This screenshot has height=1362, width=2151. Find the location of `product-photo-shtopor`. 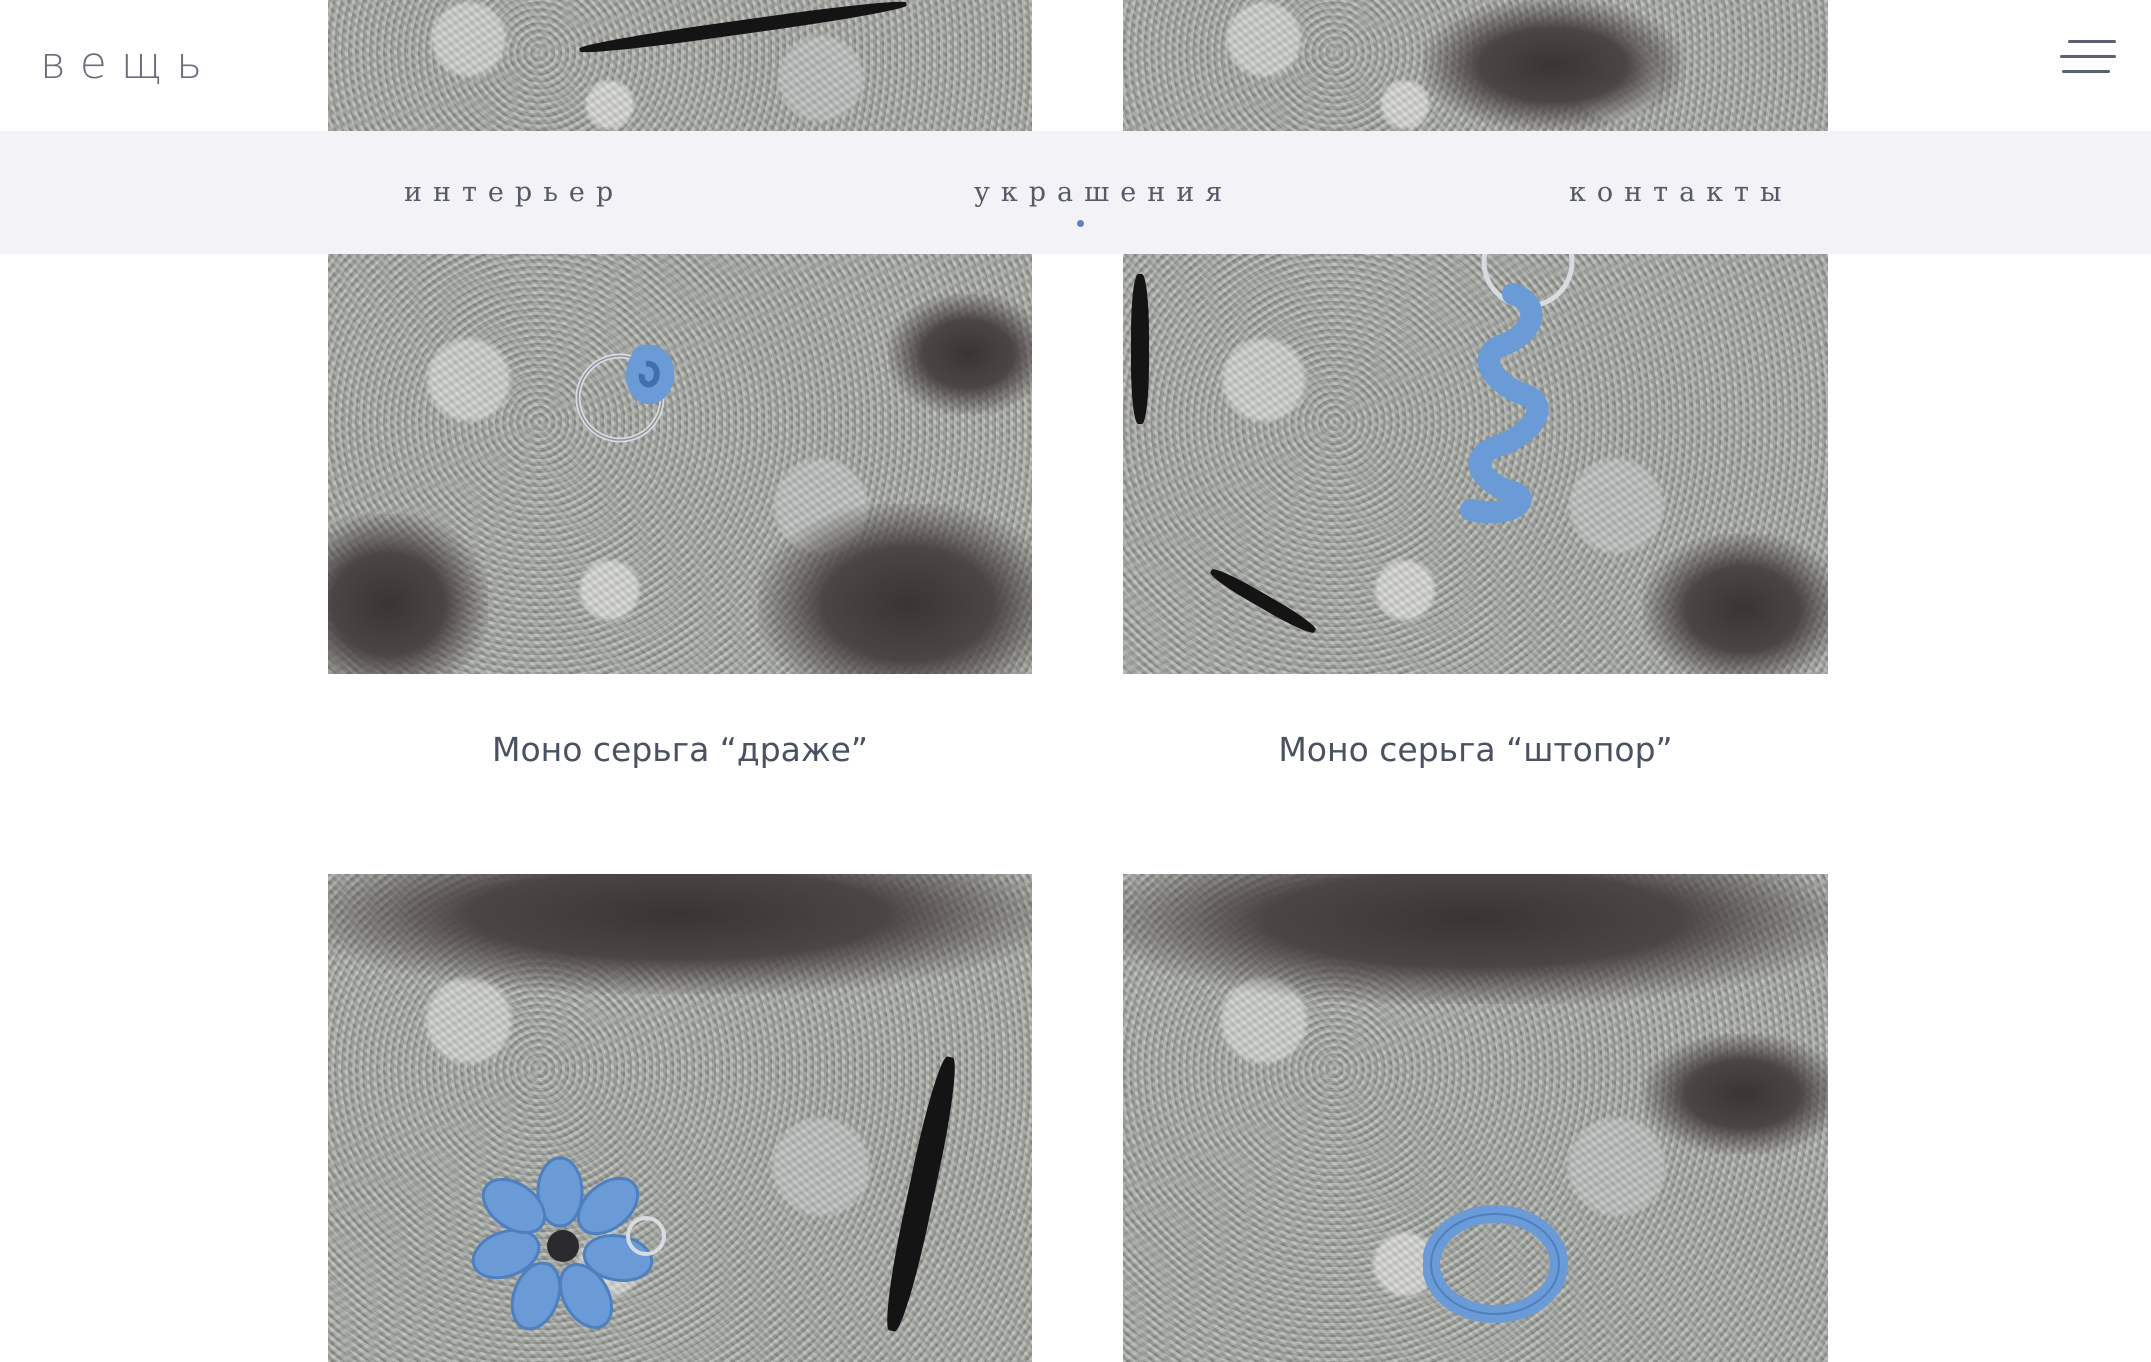

product-photo-shtopor is located at coordinates (1475, 464).